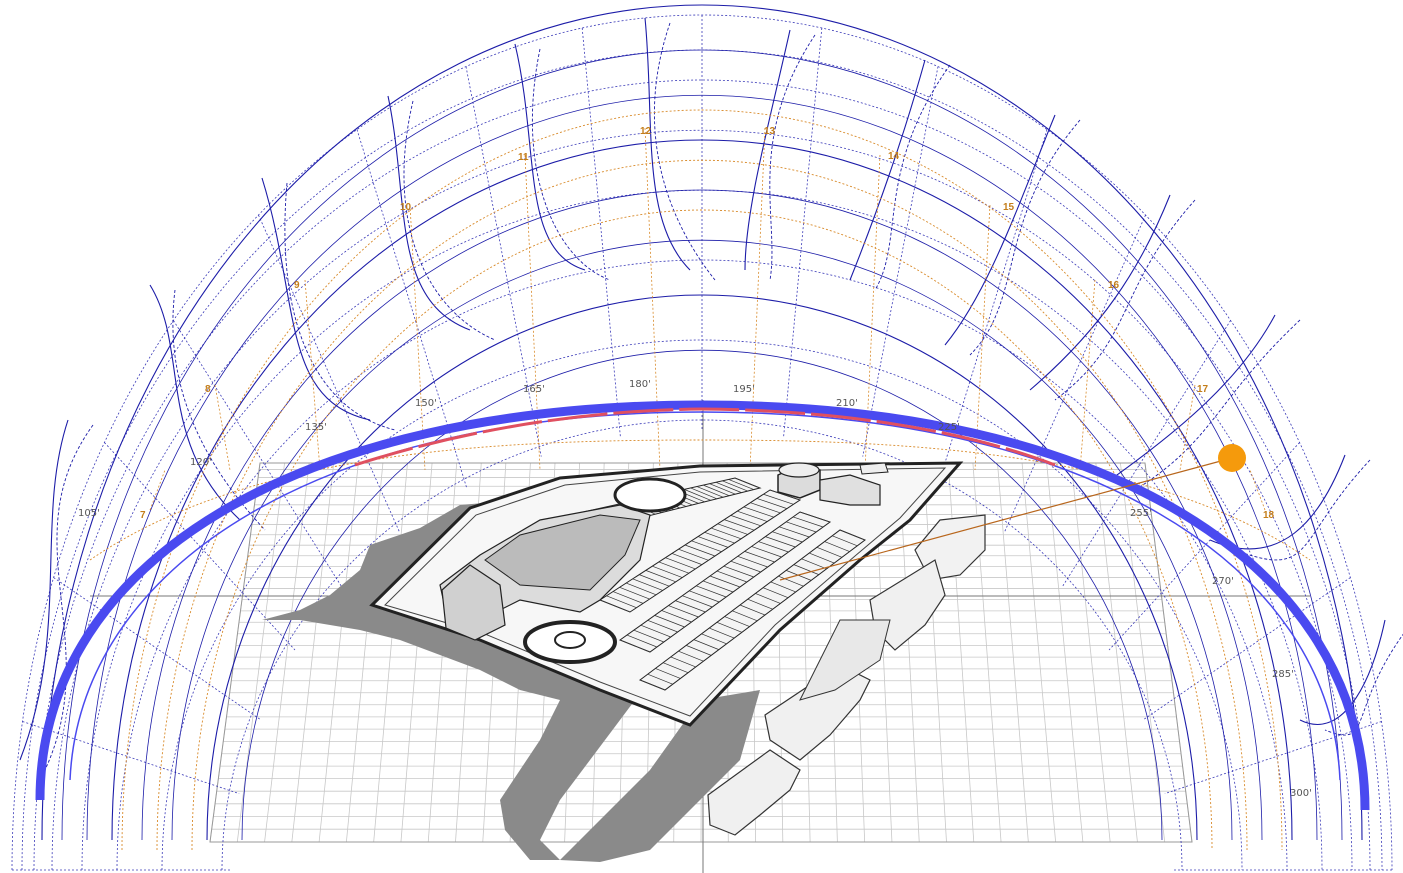  I want to click on azimuth-label: 195', so click(744, 389).